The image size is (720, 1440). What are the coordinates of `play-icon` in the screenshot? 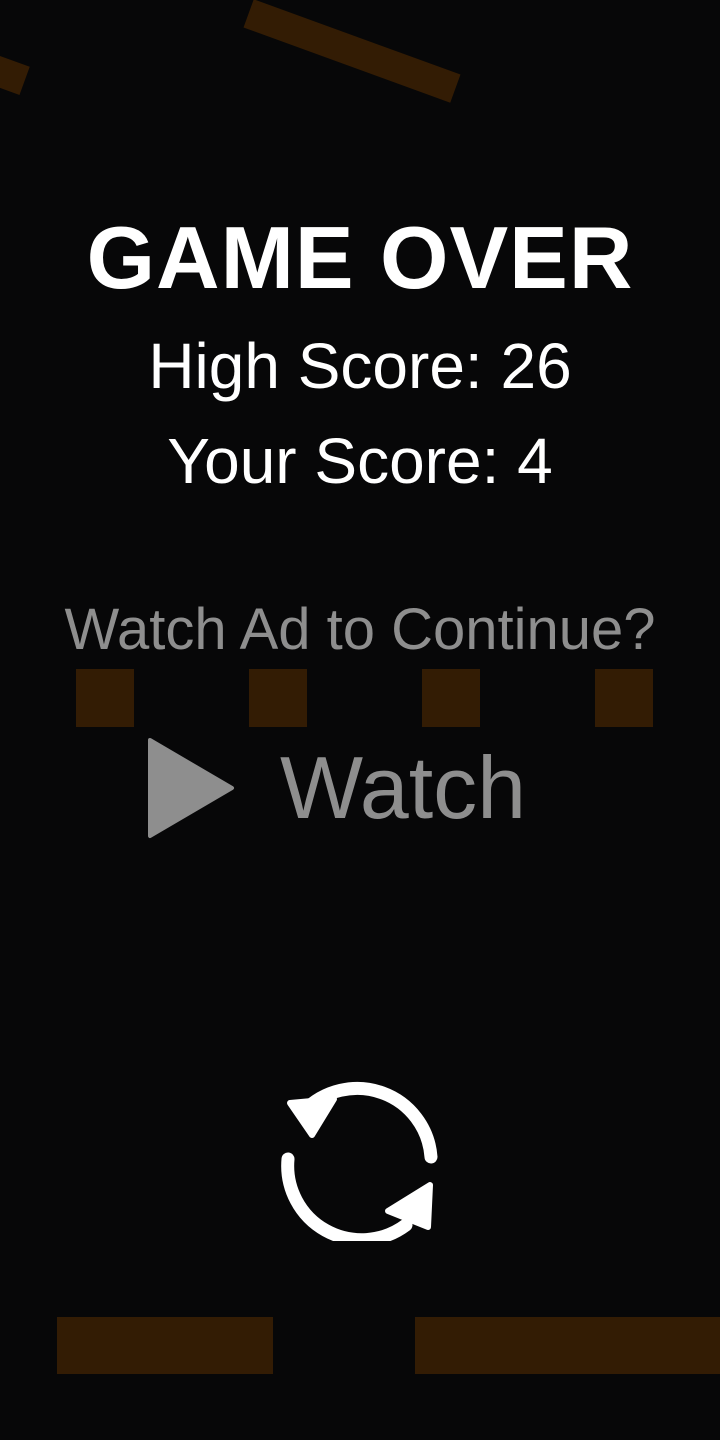 It's located at (191, 788).